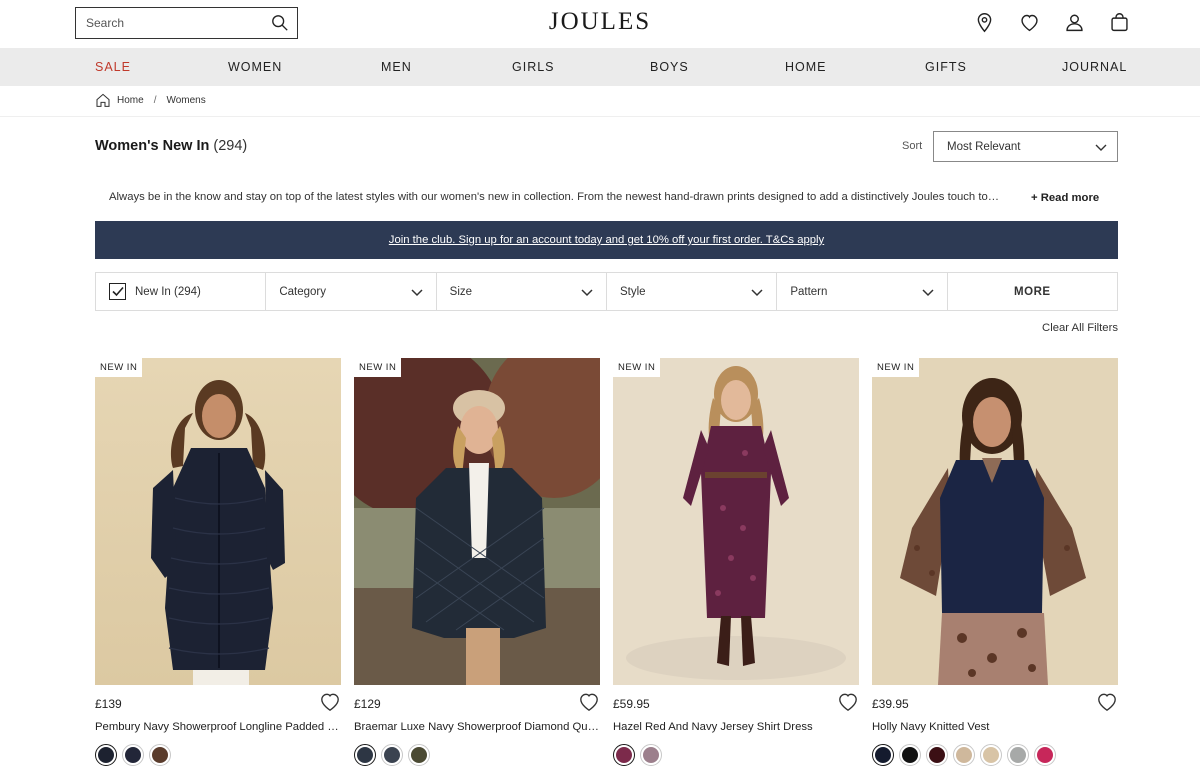 Image resolution: width=1200 pixels, height=773 pixels. I want to click on filter-style: Style, so click(692, 291).